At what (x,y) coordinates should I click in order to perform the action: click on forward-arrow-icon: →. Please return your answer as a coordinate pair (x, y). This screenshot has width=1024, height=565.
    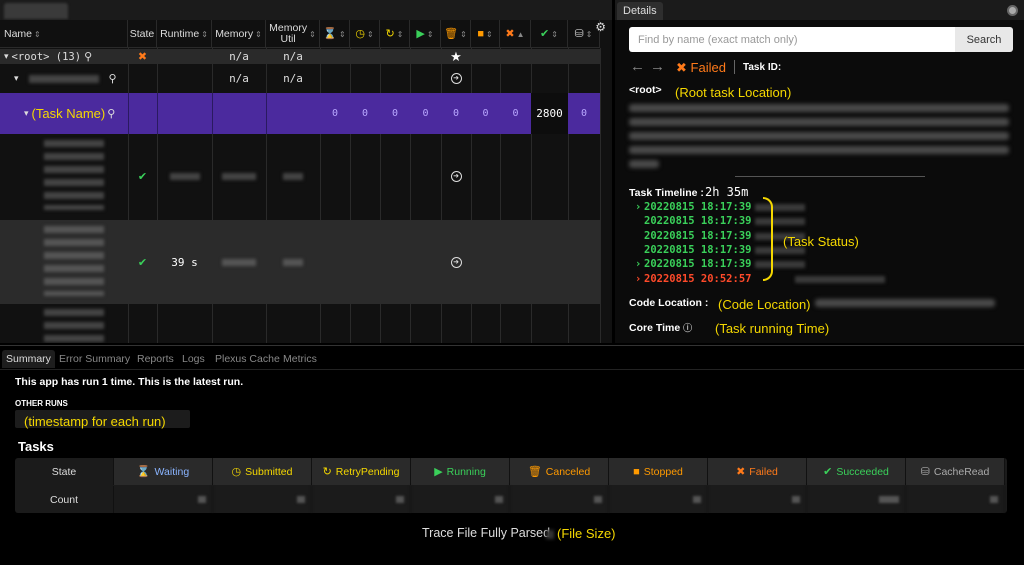
    Looking at the image, I should click on (657, 66).